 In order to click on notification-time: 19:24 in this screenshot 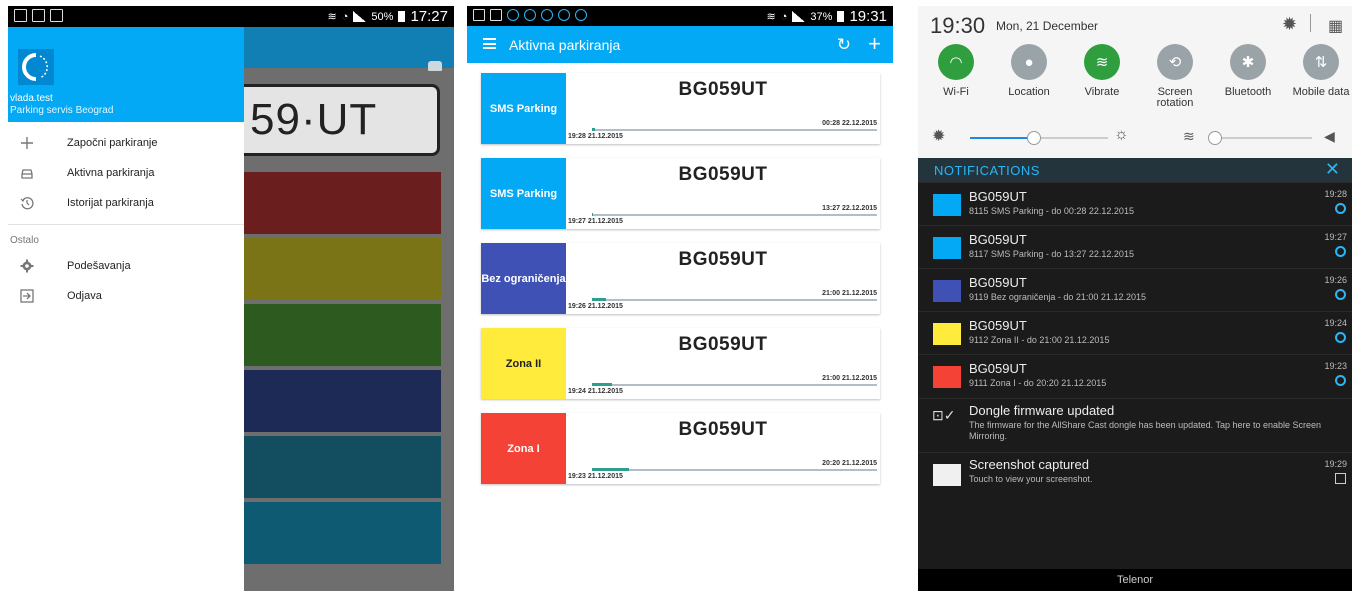, I will do `click(1335, 323)`.